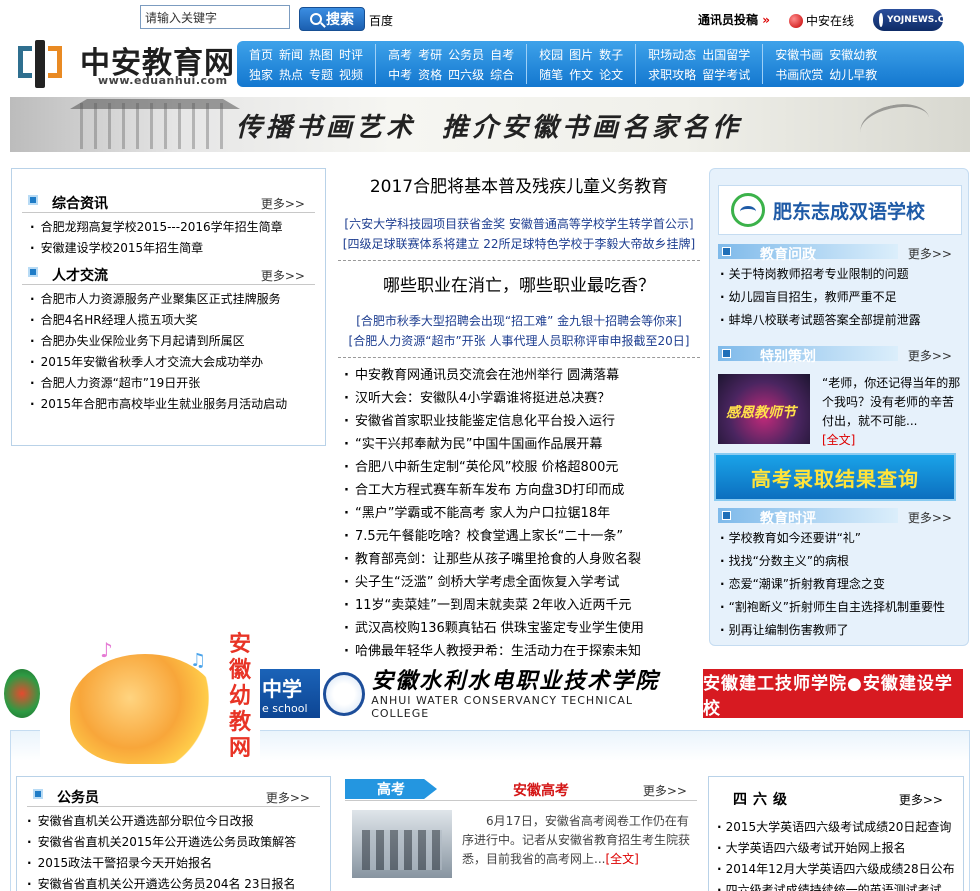 This screenshot has height=891, width=980. Describe the element at coordinates (291, 74) in the screenshot. I see `nav-link: 热点` at that location.